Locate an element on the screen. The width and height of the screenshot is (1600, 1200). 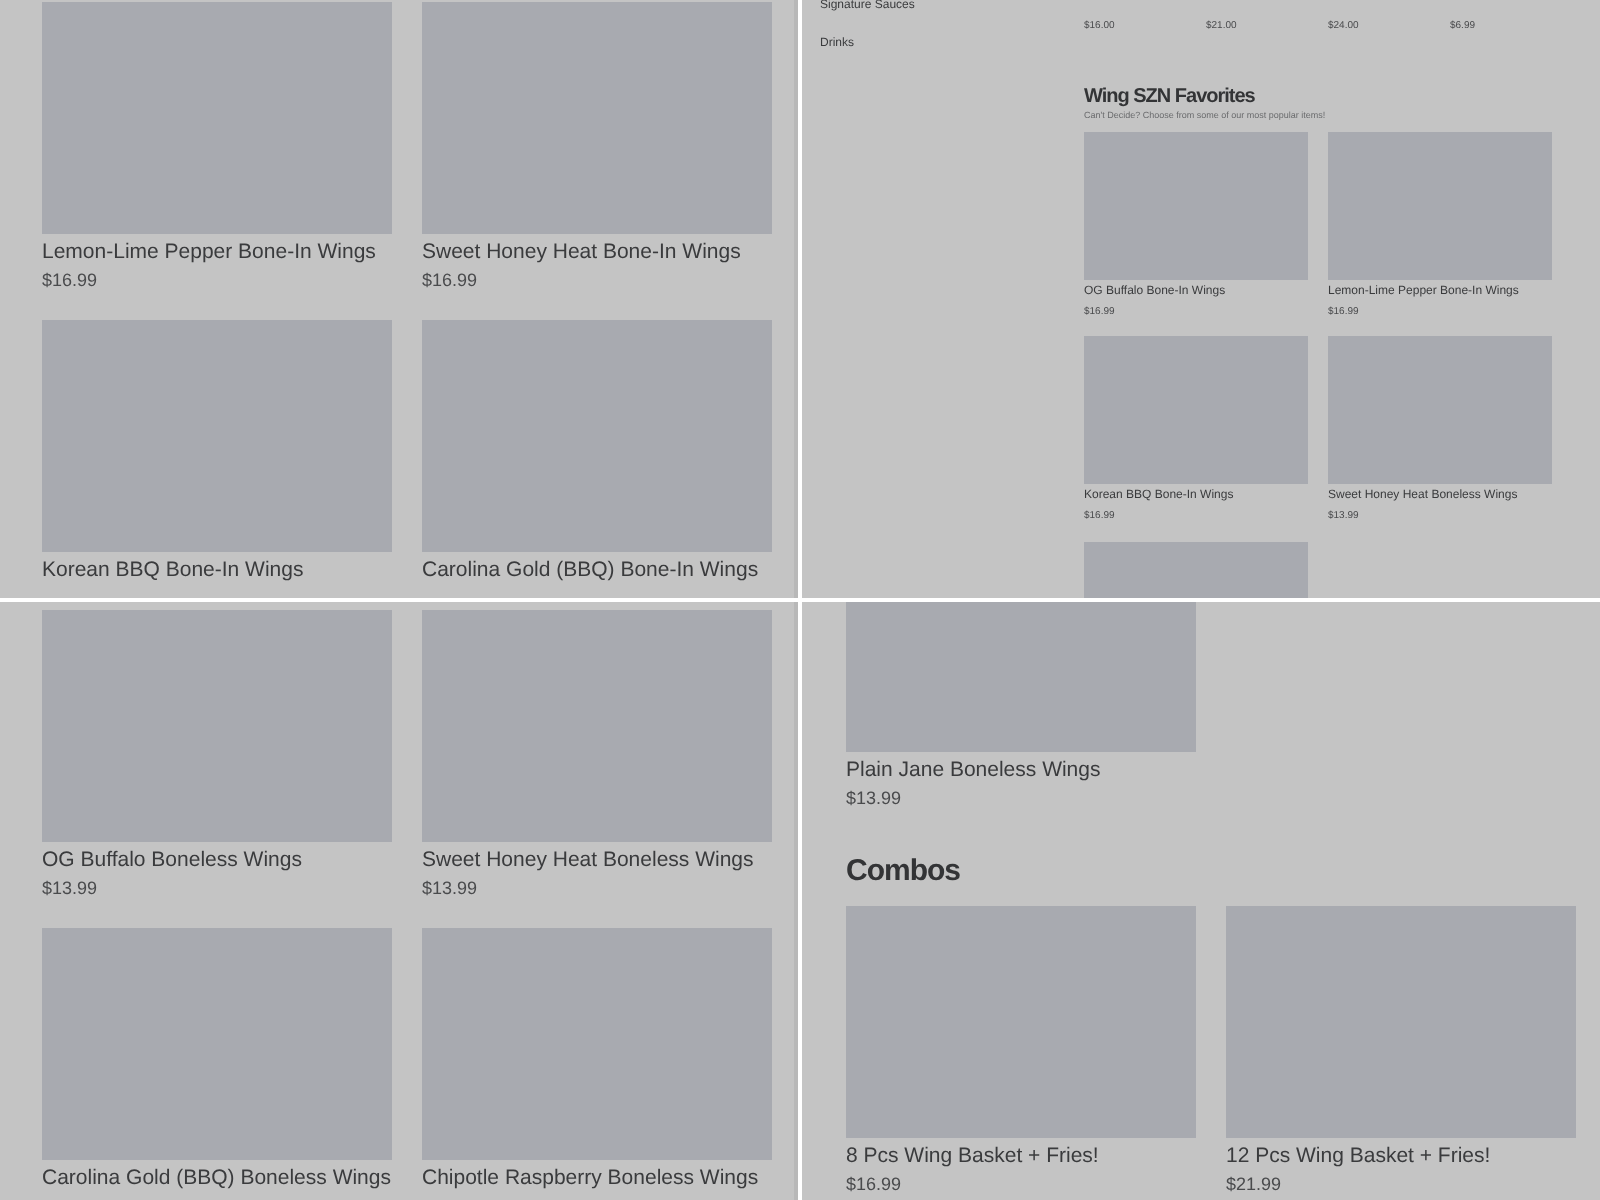
item-name: OG Buffalo Boneless Wings is located at coordinates (217, 862).